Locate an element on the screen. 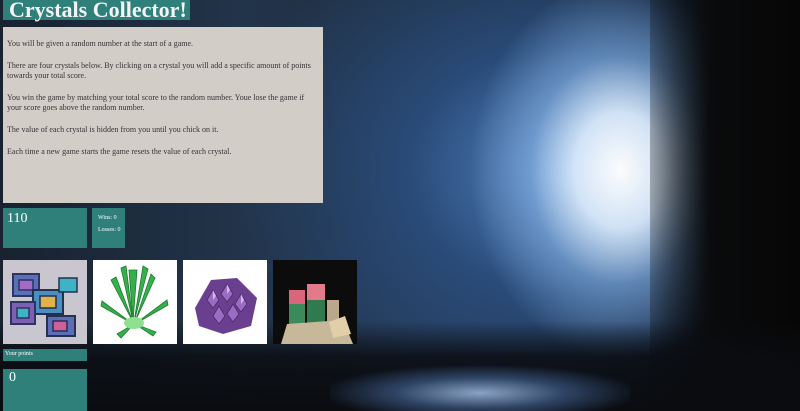 Image resolution: width=800 pixels, height=411 pixels. wins-counter: Wins: 0 is located at coordinates (107, 218).